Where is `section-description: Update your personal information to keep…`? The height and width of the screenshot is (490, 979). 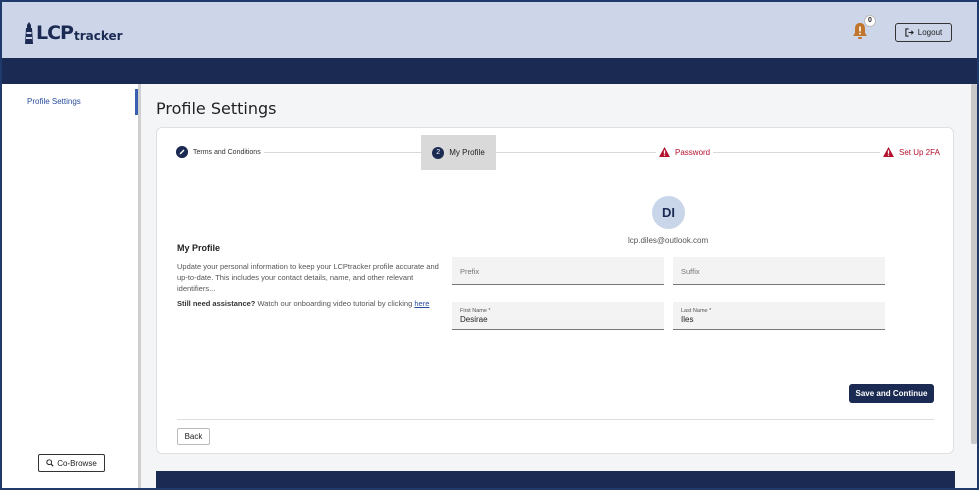
section-description: Update your personal information to keep… is located at coordinates (308, 277).